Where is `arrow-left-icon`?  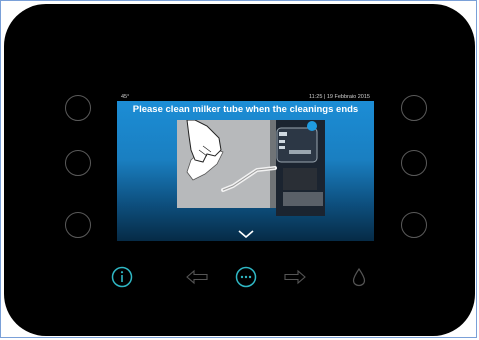
arrow-left-icon is located at coordinates (197, 277).